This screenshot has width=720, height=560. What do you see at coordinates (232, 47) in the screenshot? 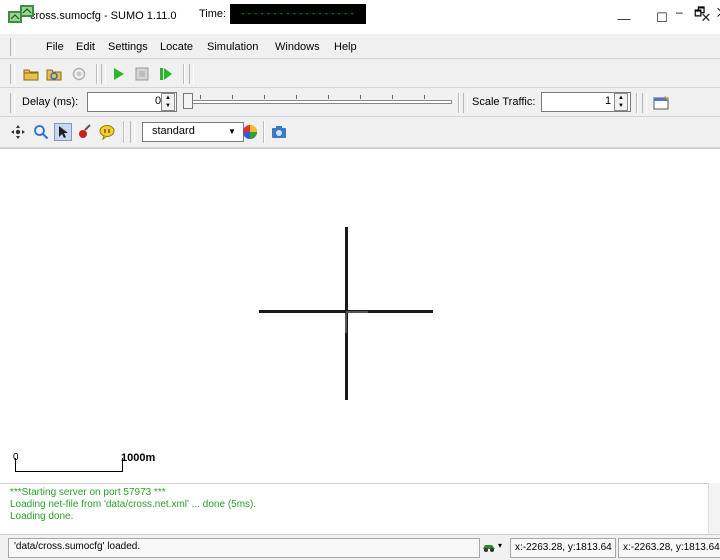
I see `menu-simulation: Simulation` at bounding box center [232, 47].